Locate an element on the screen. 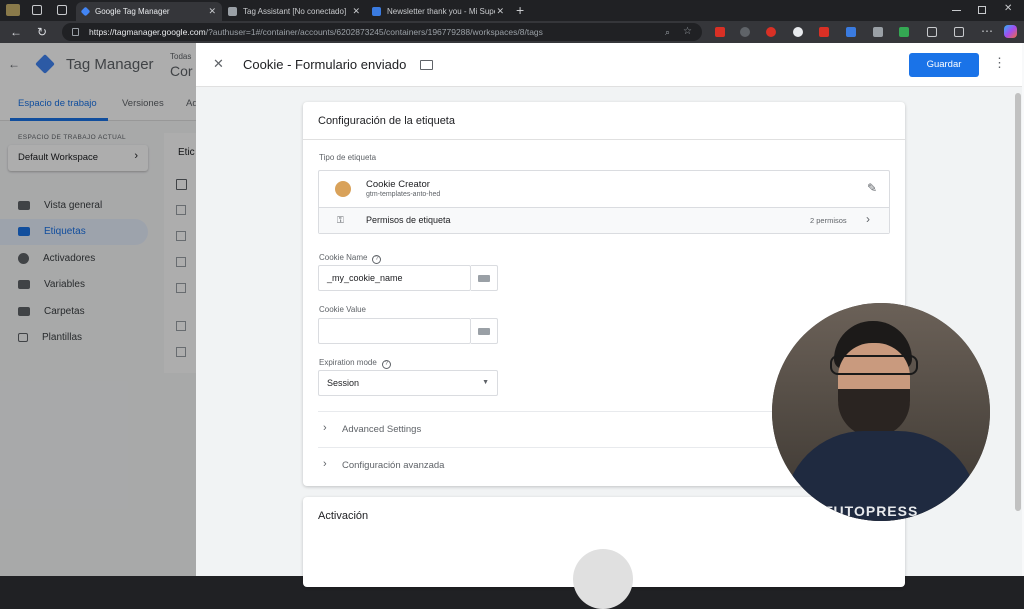 The image size is (1024, 609). key-icon: ⚿ is located at coordinates (340, 220).